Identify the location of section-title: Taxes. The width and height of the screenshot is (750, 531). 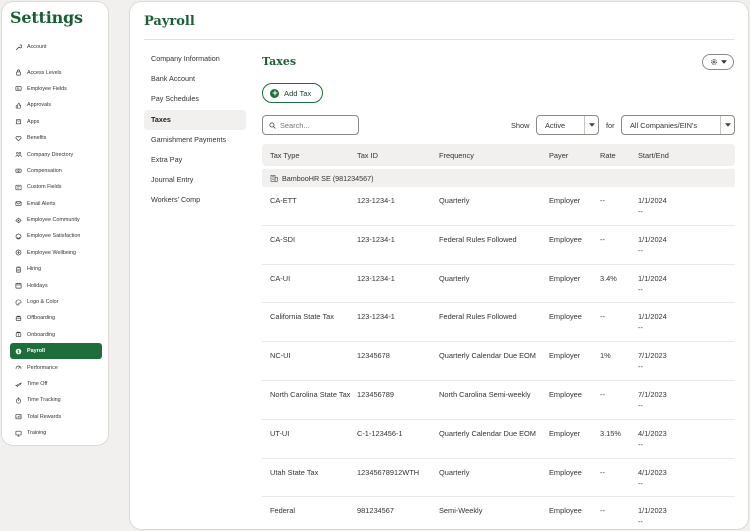
(279, 61).